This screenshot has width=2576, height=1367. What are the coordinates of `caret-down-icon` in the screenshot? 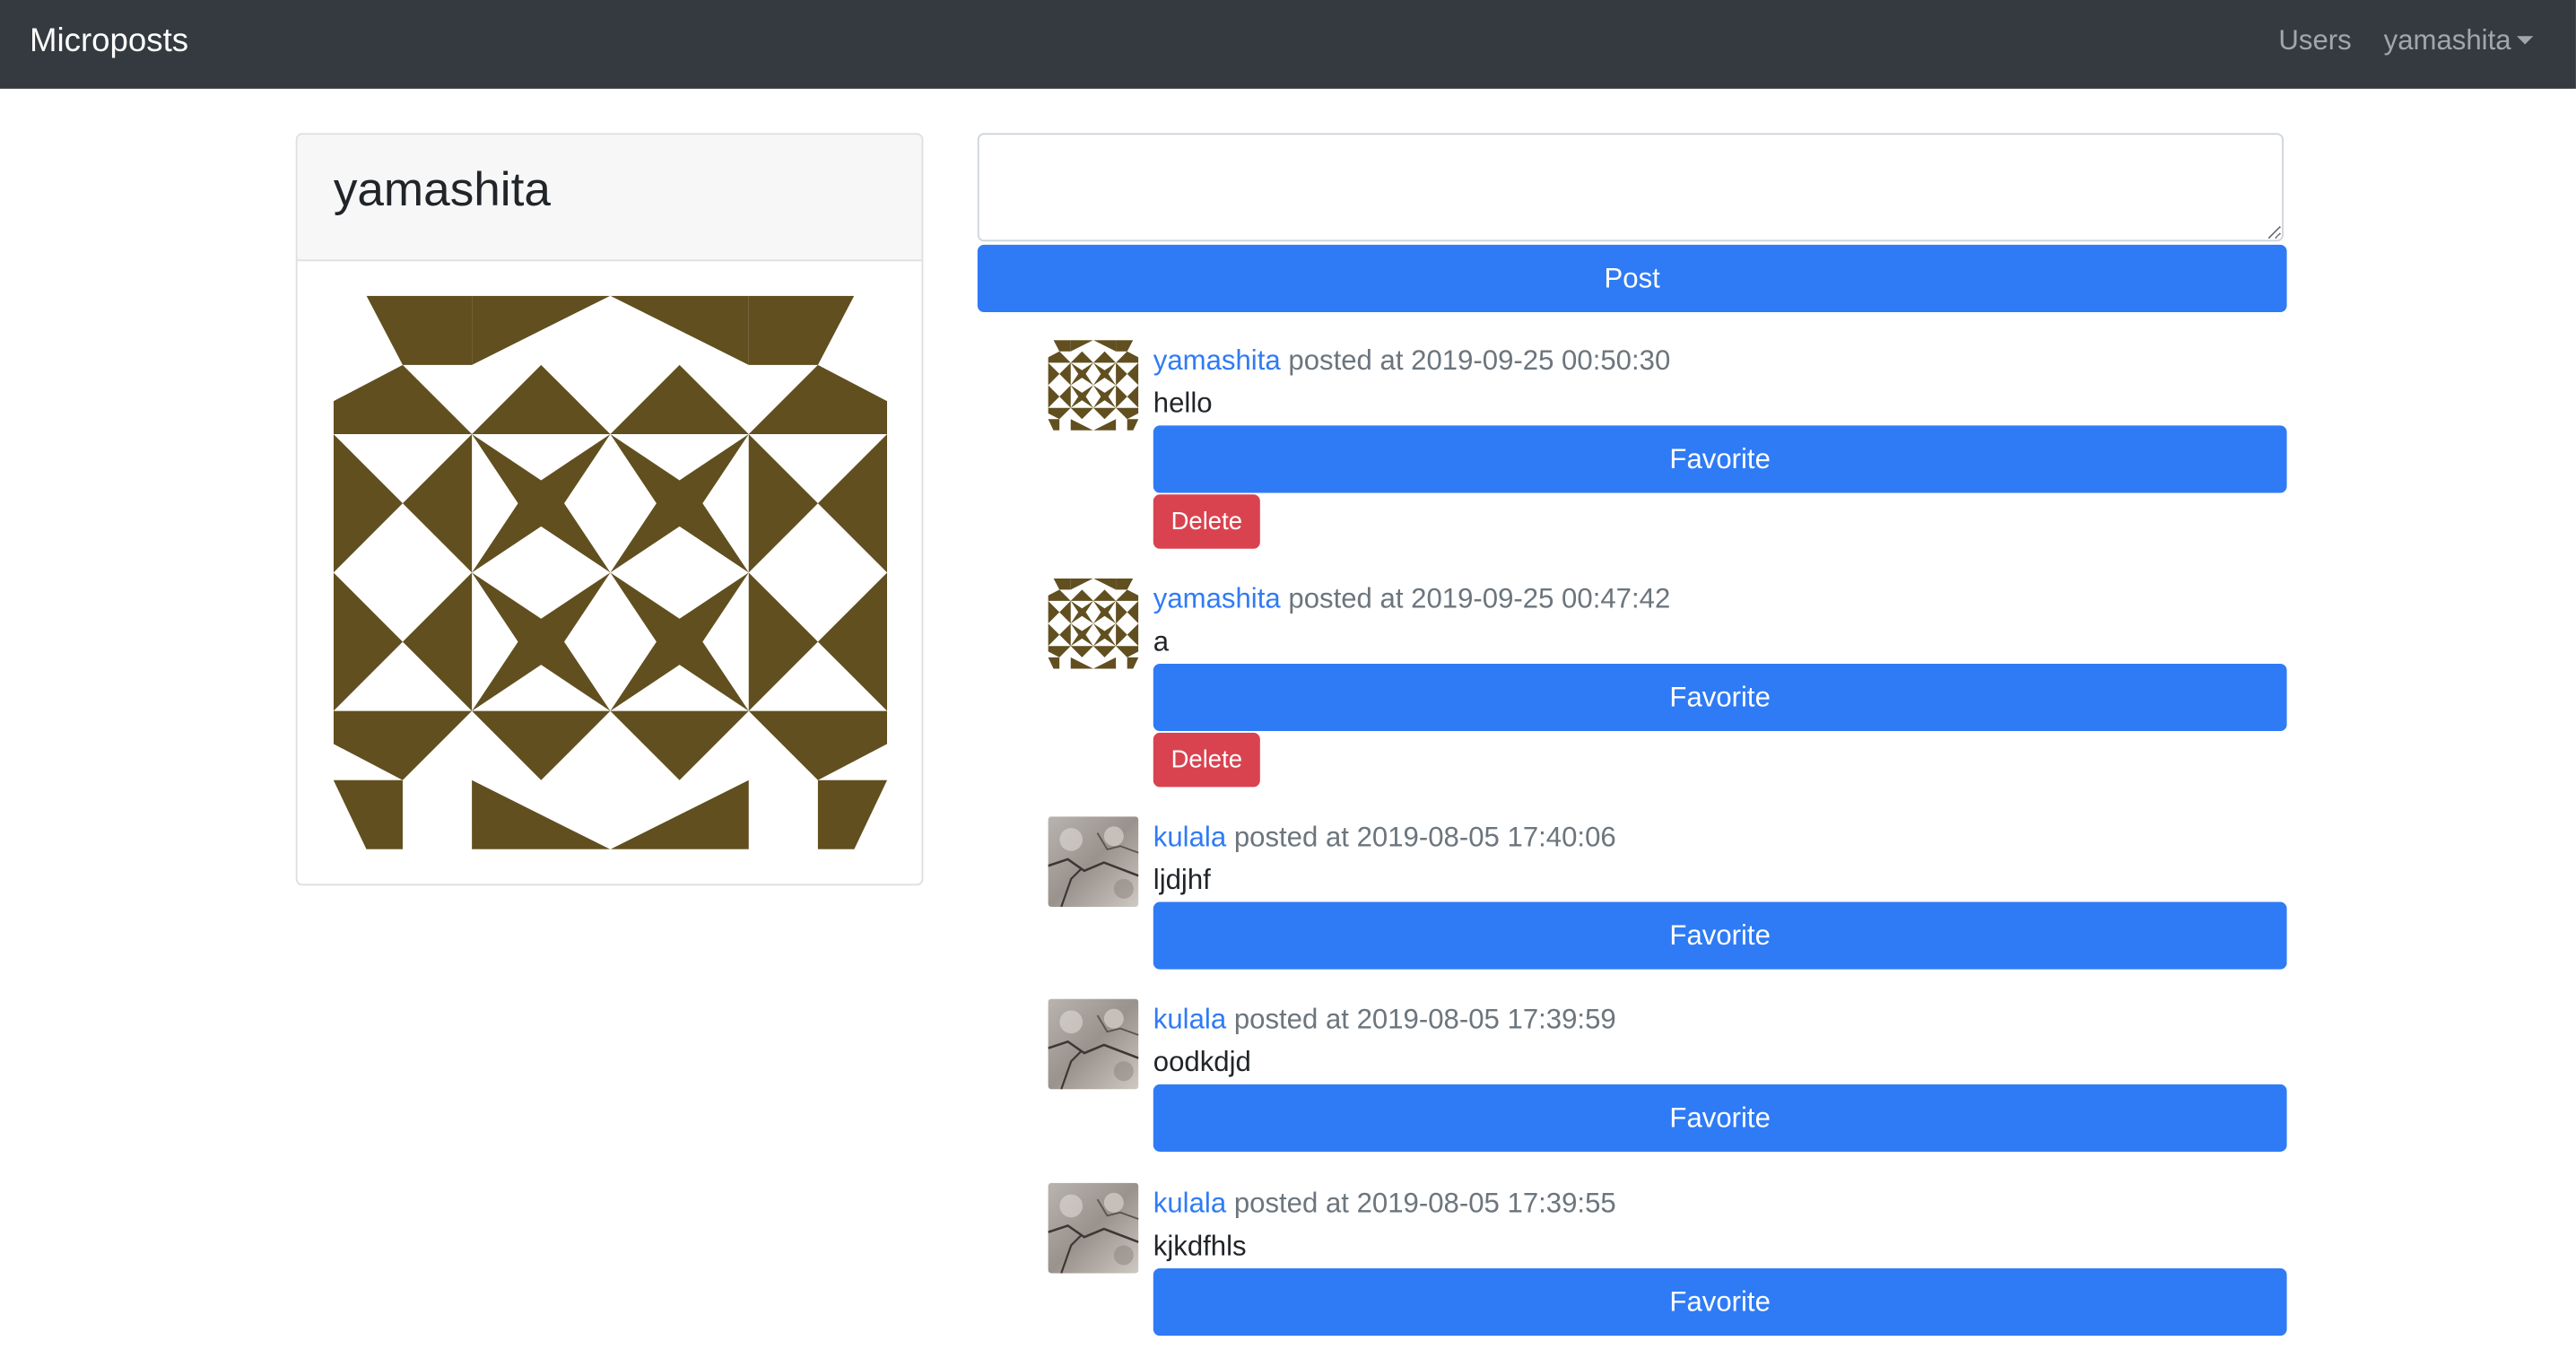 It's located at (2526, 40).